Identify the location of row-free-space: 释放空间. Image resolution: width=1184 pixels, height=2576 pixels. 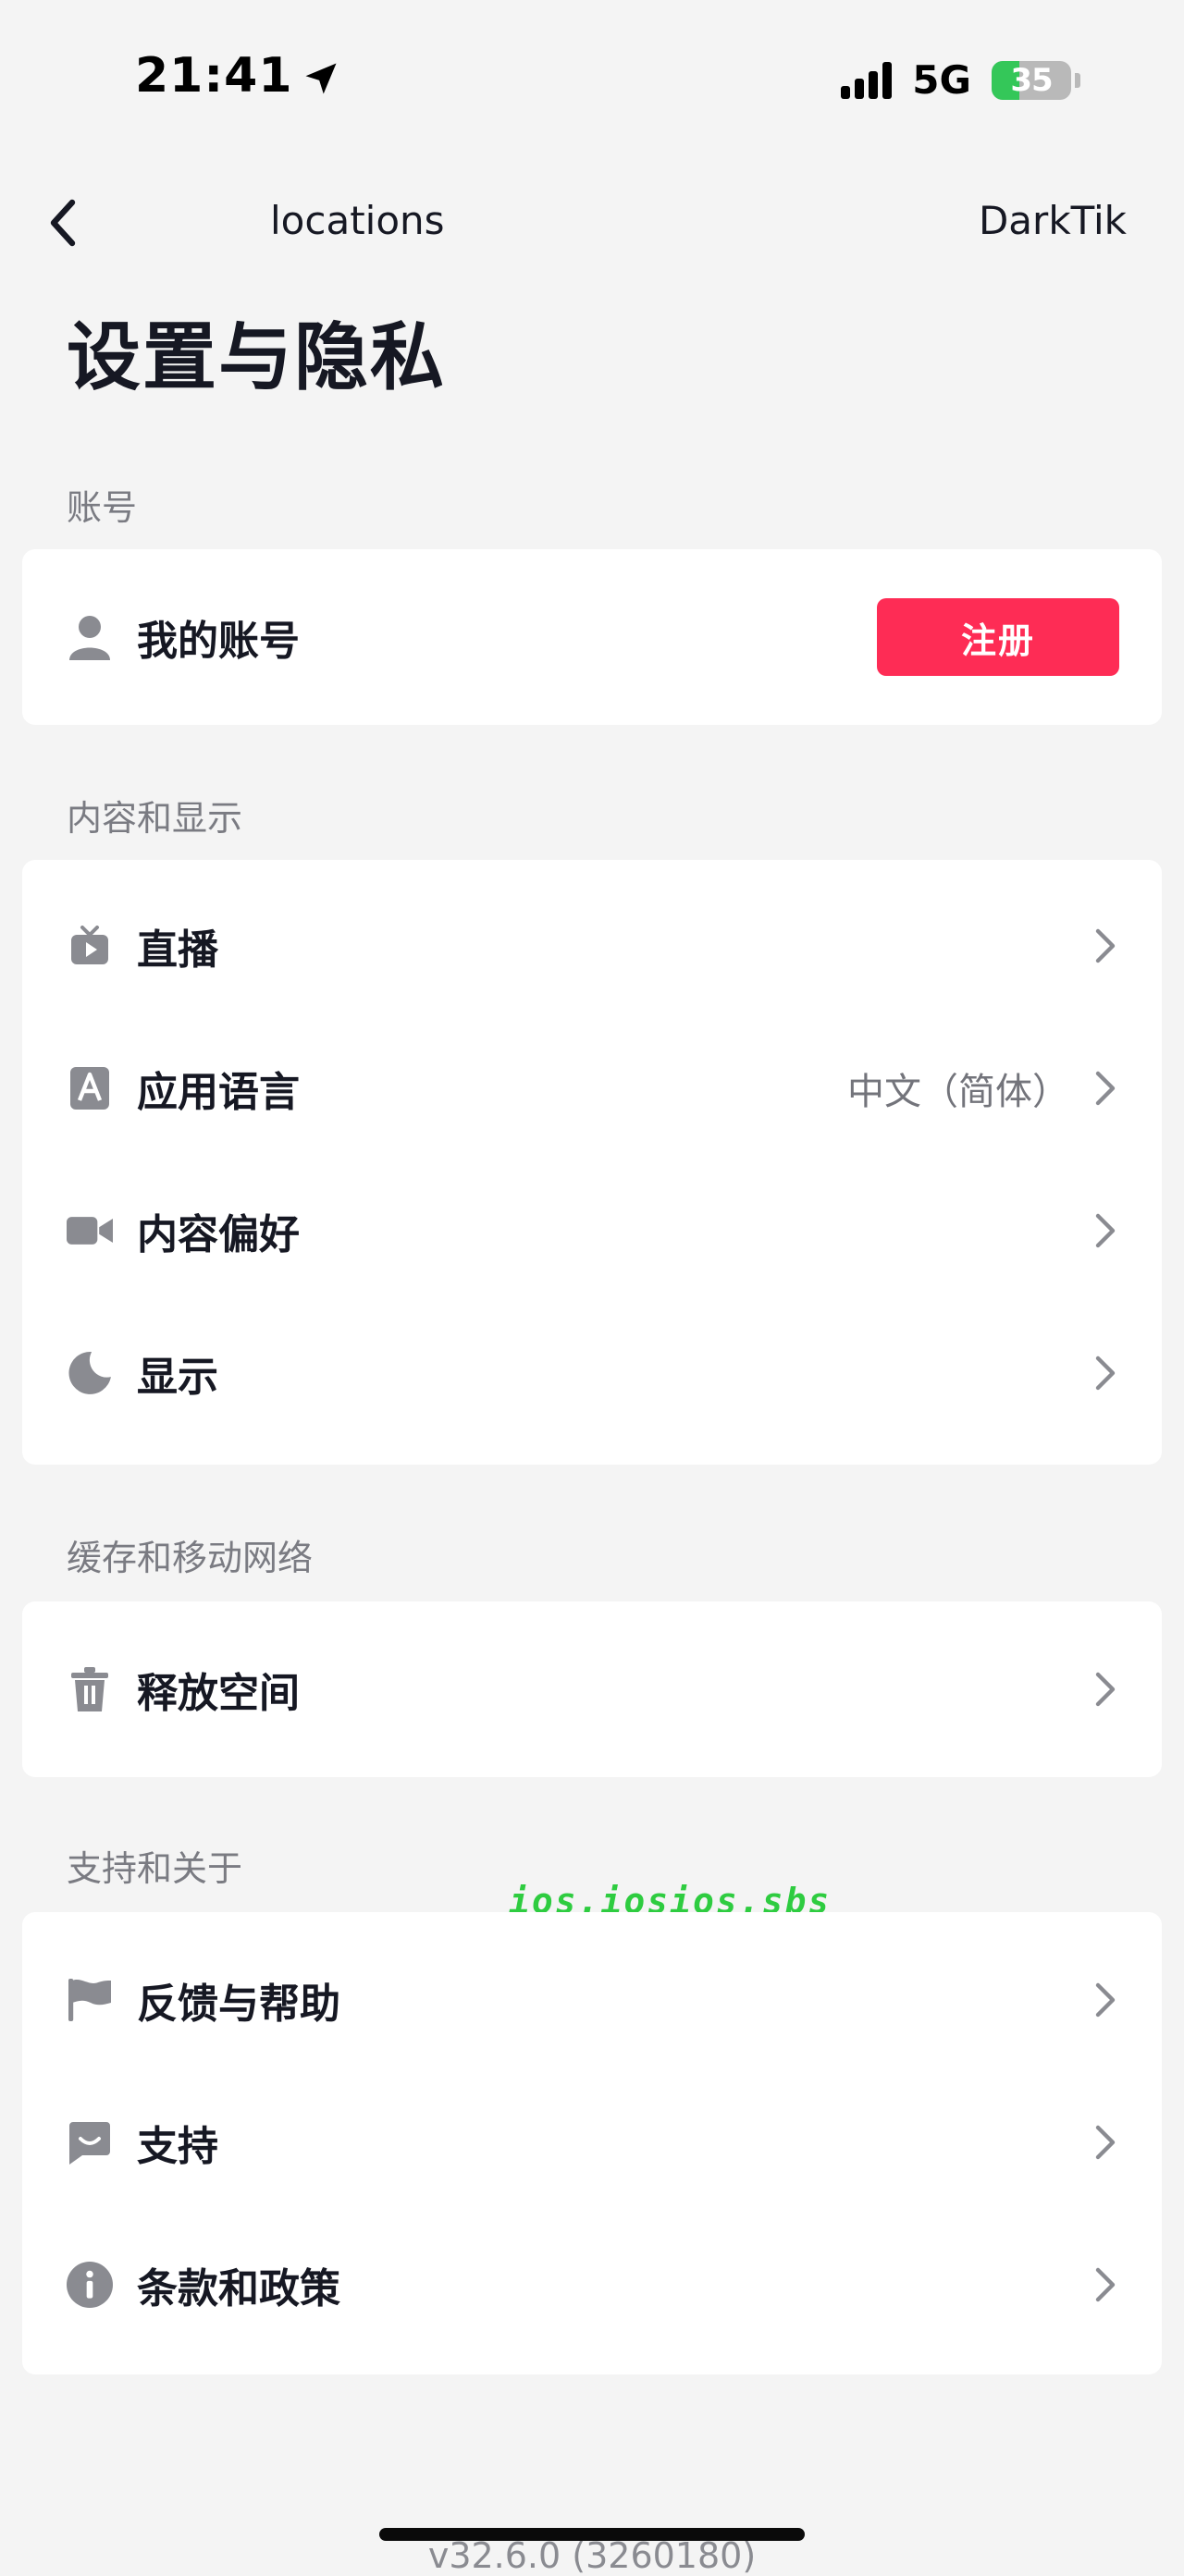
(592, 1689).